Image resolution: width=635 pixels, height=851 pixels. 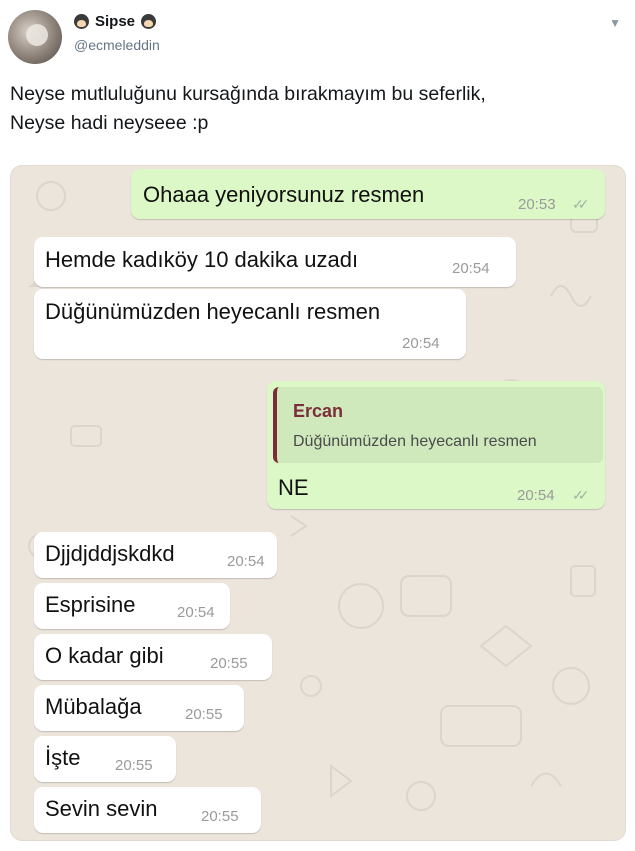 I want to click on display-name: Sipse, so click(x=115, y=21).